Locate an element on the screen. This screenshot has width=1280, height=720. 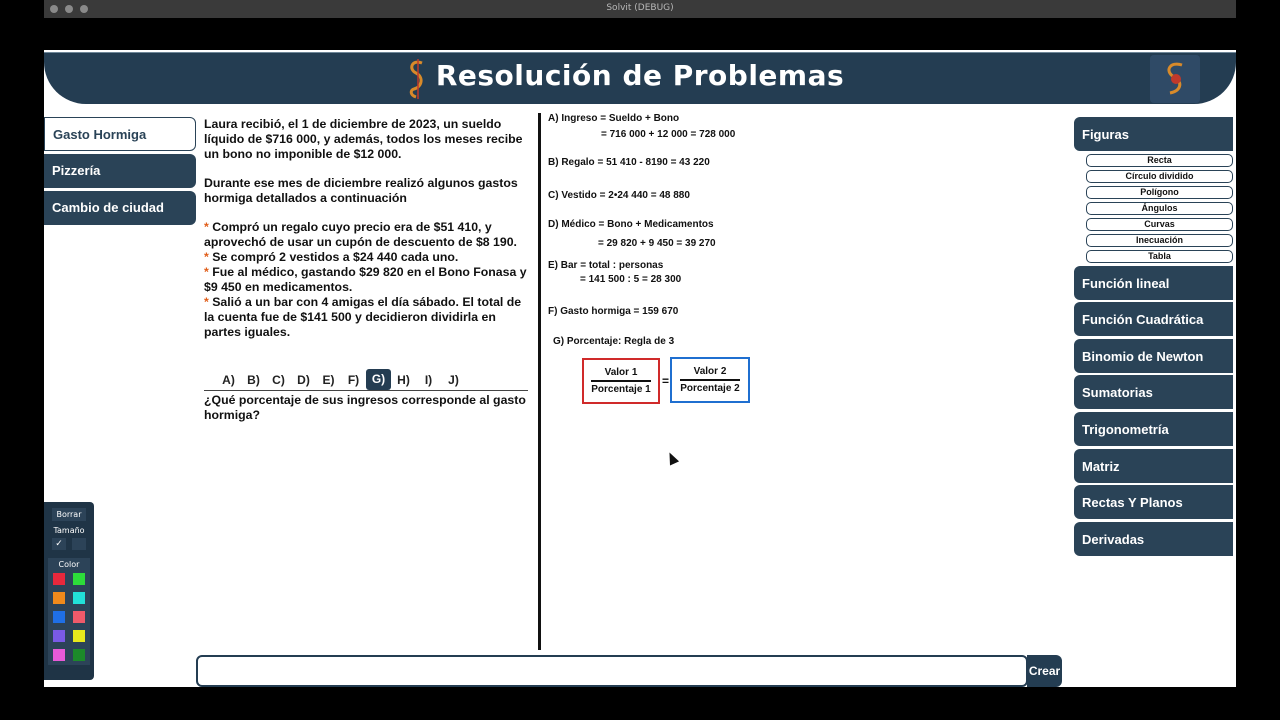
tab-a: A) is located at coordinates (228, 380).